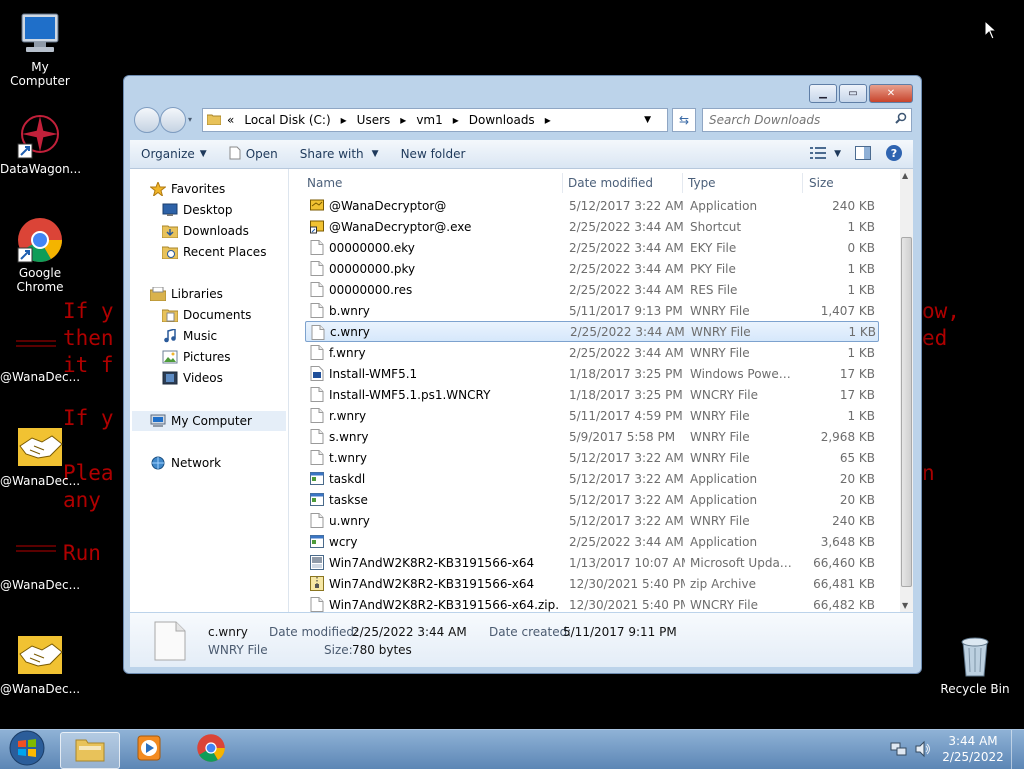  Describe the element at coordinates (343, 541) in the screenshot. I see `file-name: wcry` at that location.